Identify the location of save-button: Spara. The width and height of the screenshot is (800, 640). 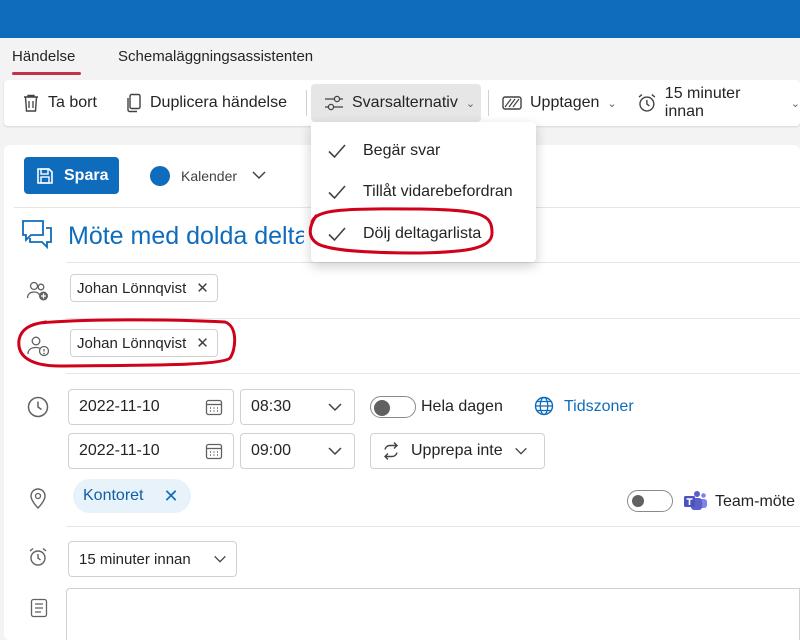
(71, 175).